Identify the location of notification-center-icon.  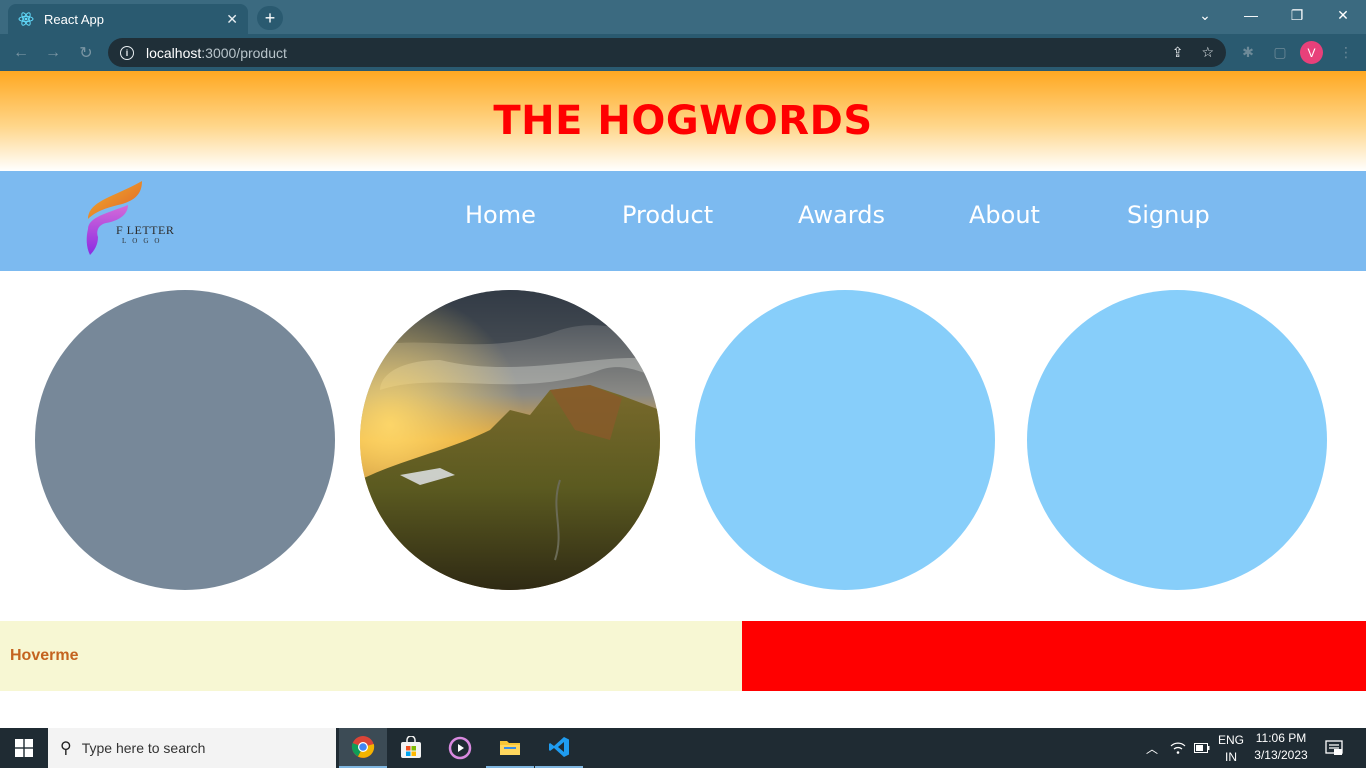
(1334, 748).